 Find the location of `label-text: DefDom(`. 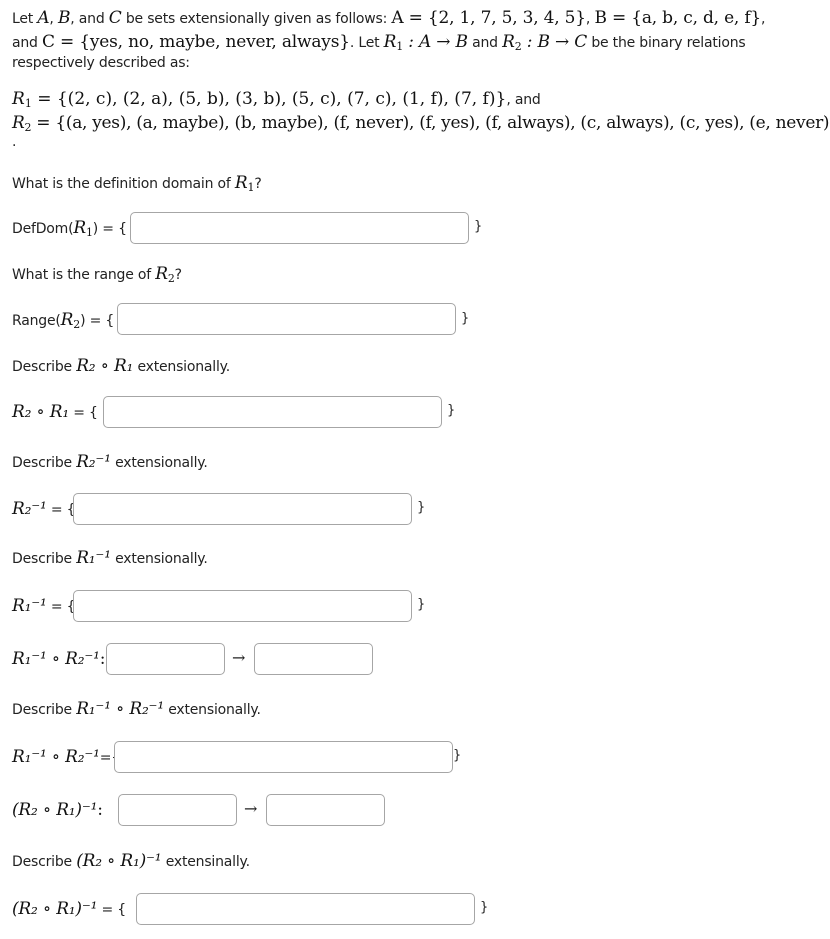

label-text: DefDom( is located at coordinates (43, 229).